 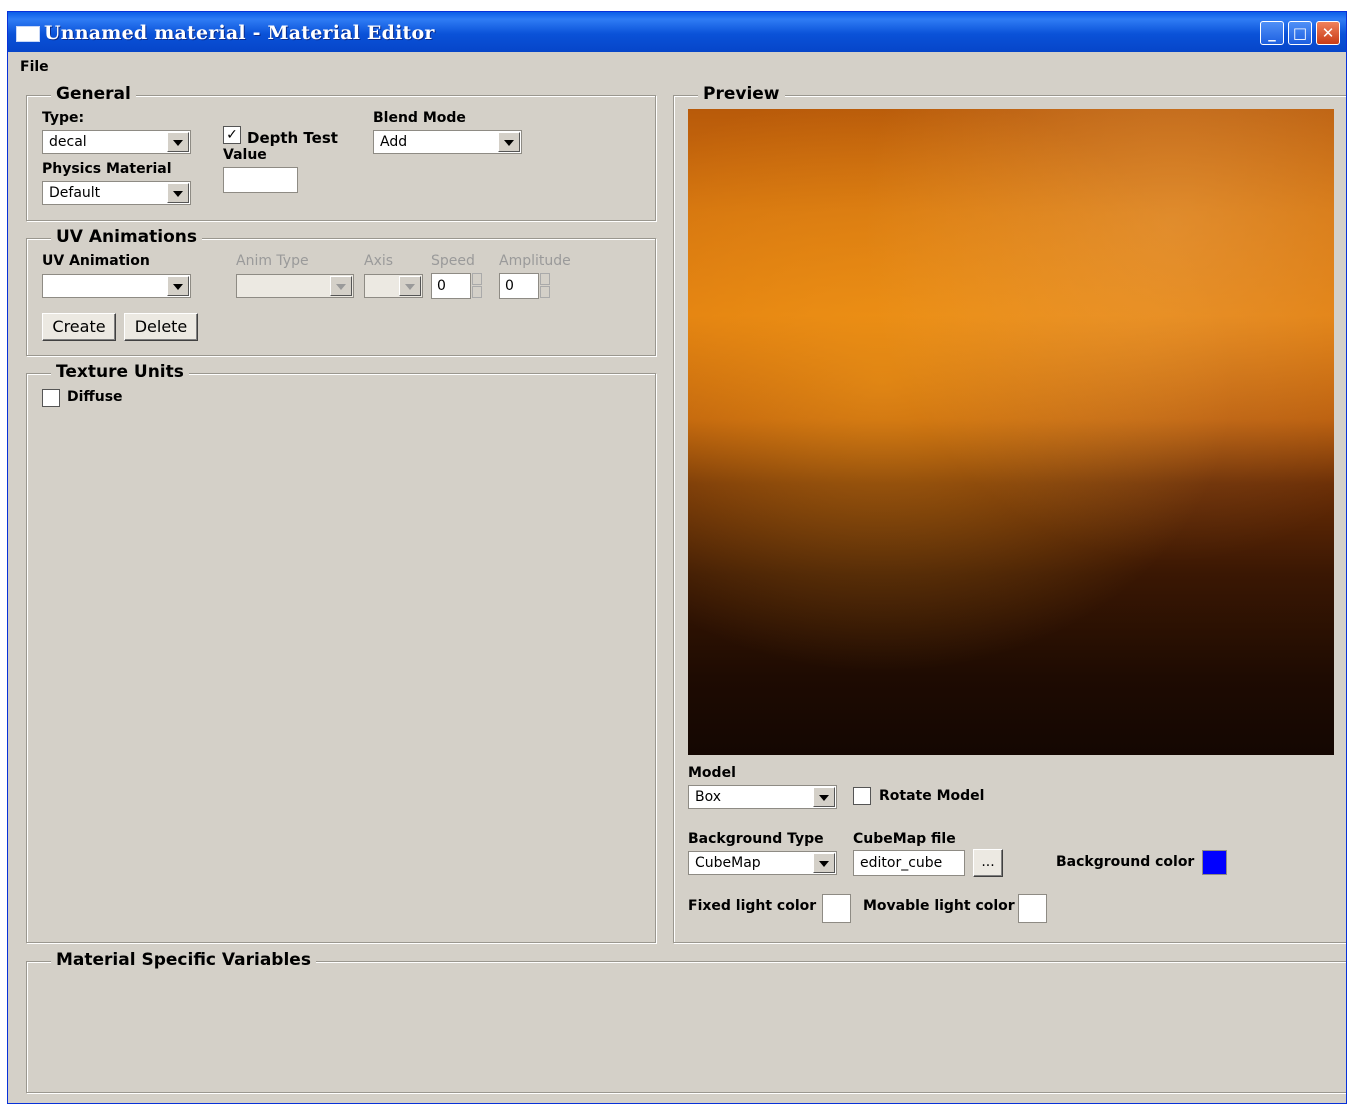 I want to click on physics-material-select: Default, so click(x=116, y=193).